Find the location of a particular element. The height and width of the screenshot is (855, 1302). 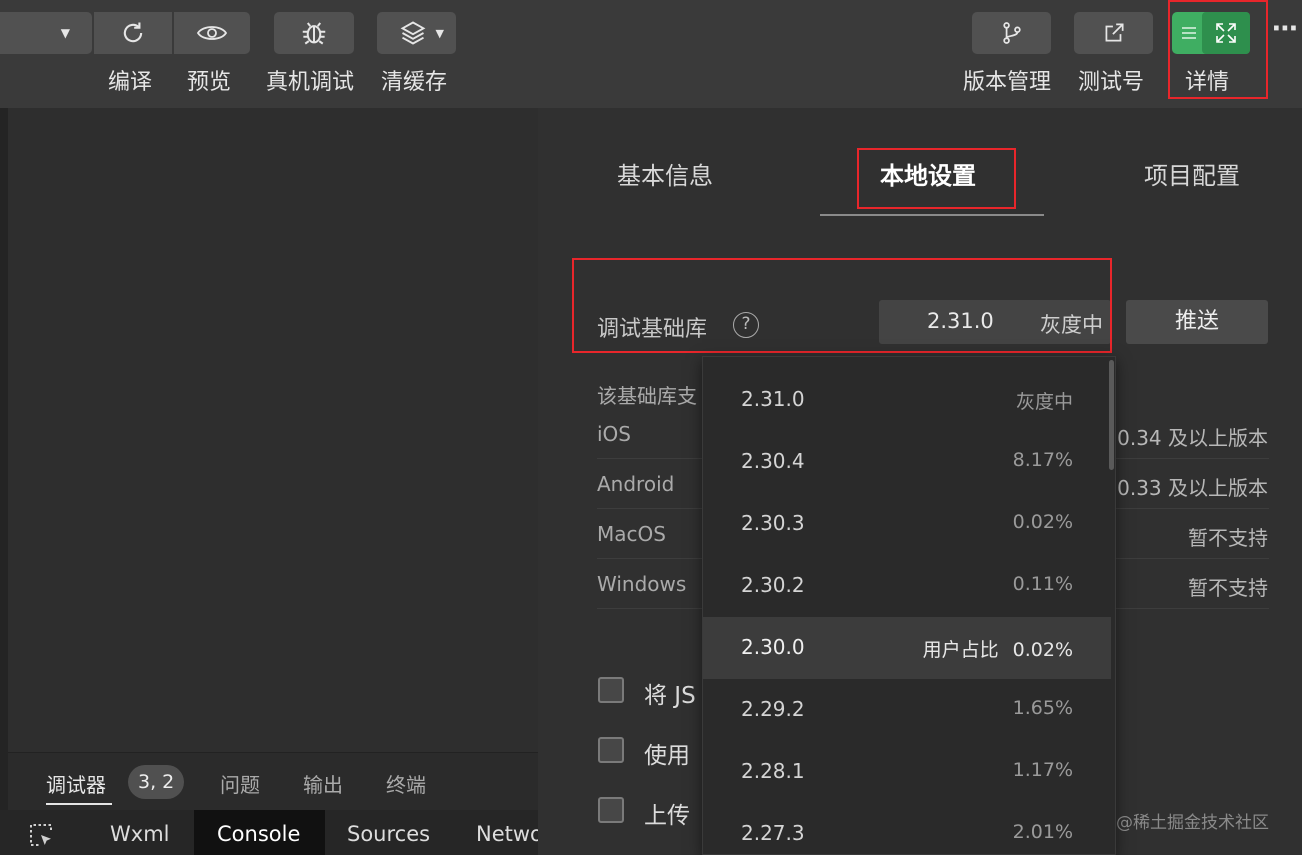

dropdown-option: 2.29.2 1.65% is located at coordinates (907, 710).